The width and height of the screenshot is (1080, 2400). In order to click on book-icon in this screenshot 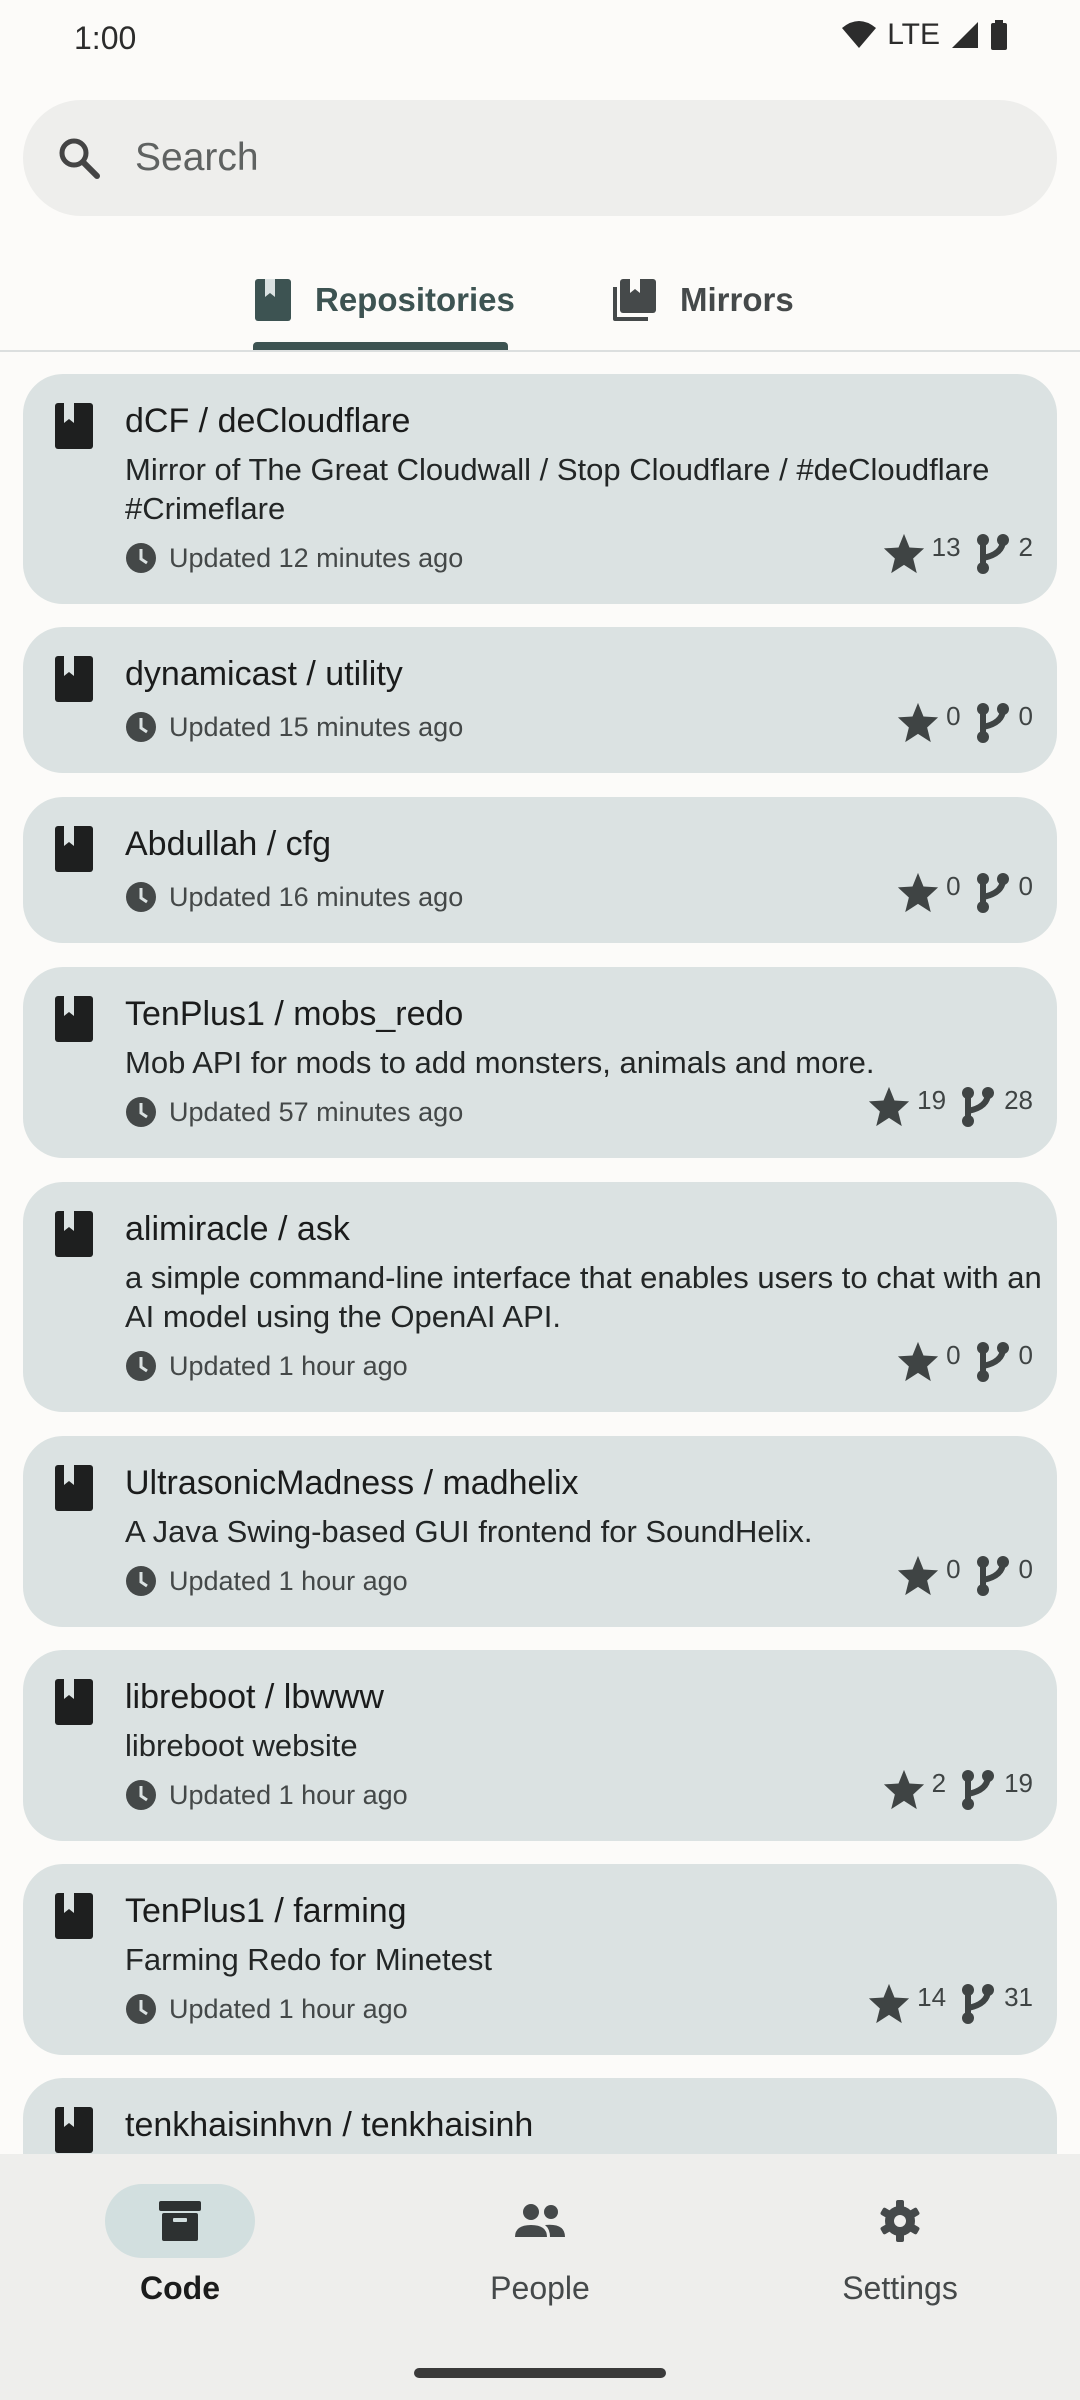, I will do `click(273, 300)`.